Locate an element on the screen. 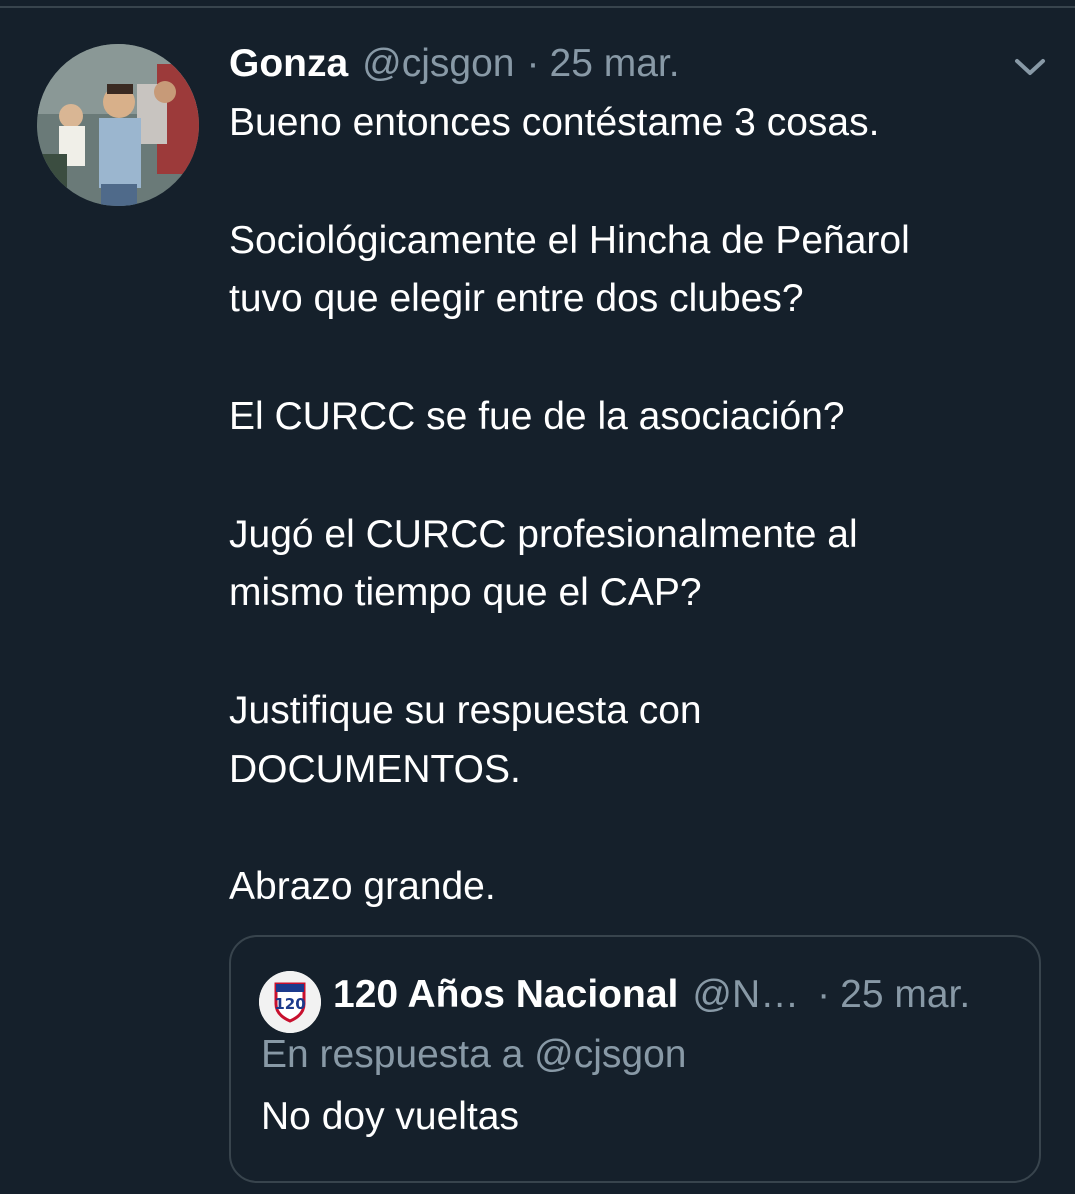  quoted-tweet-header: 120 Años Nacional @N… · 25 mar. is located at coordinates (651, 995).